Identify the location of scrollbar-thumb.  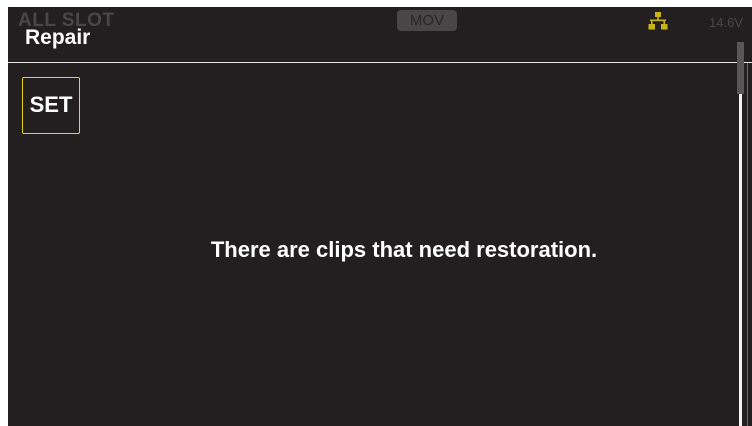
(740, 68).